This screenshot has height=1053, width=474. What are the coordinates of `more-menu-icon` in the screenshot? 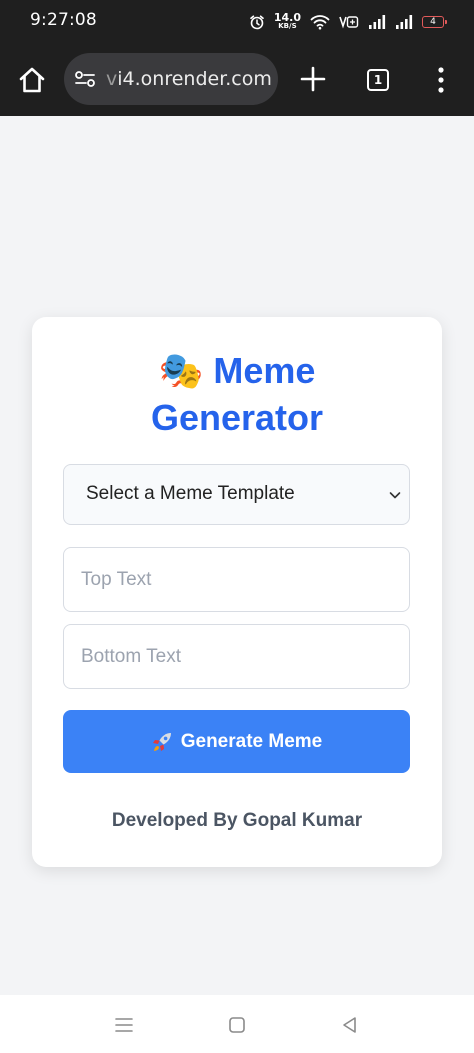 It's located at (441, 80).